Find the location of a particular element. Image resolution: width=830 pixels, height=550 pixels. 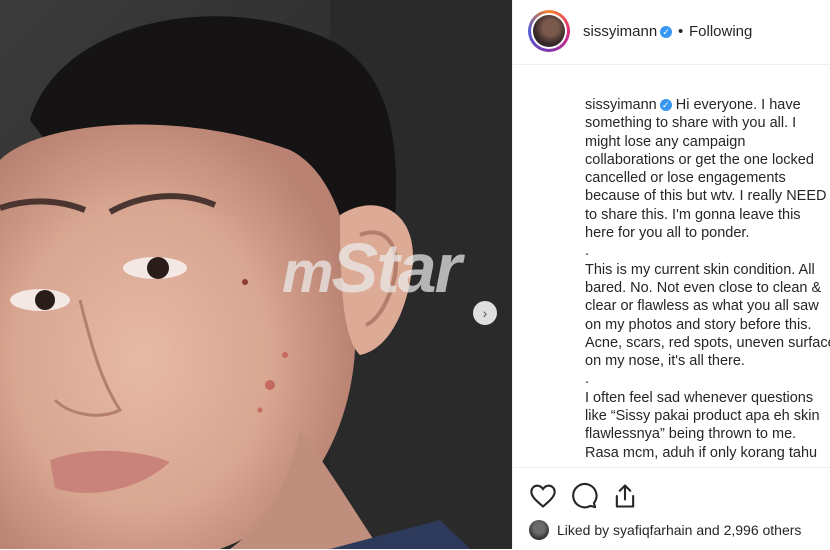

mstar-watermark: mStar is located at coordinates (372, 268).